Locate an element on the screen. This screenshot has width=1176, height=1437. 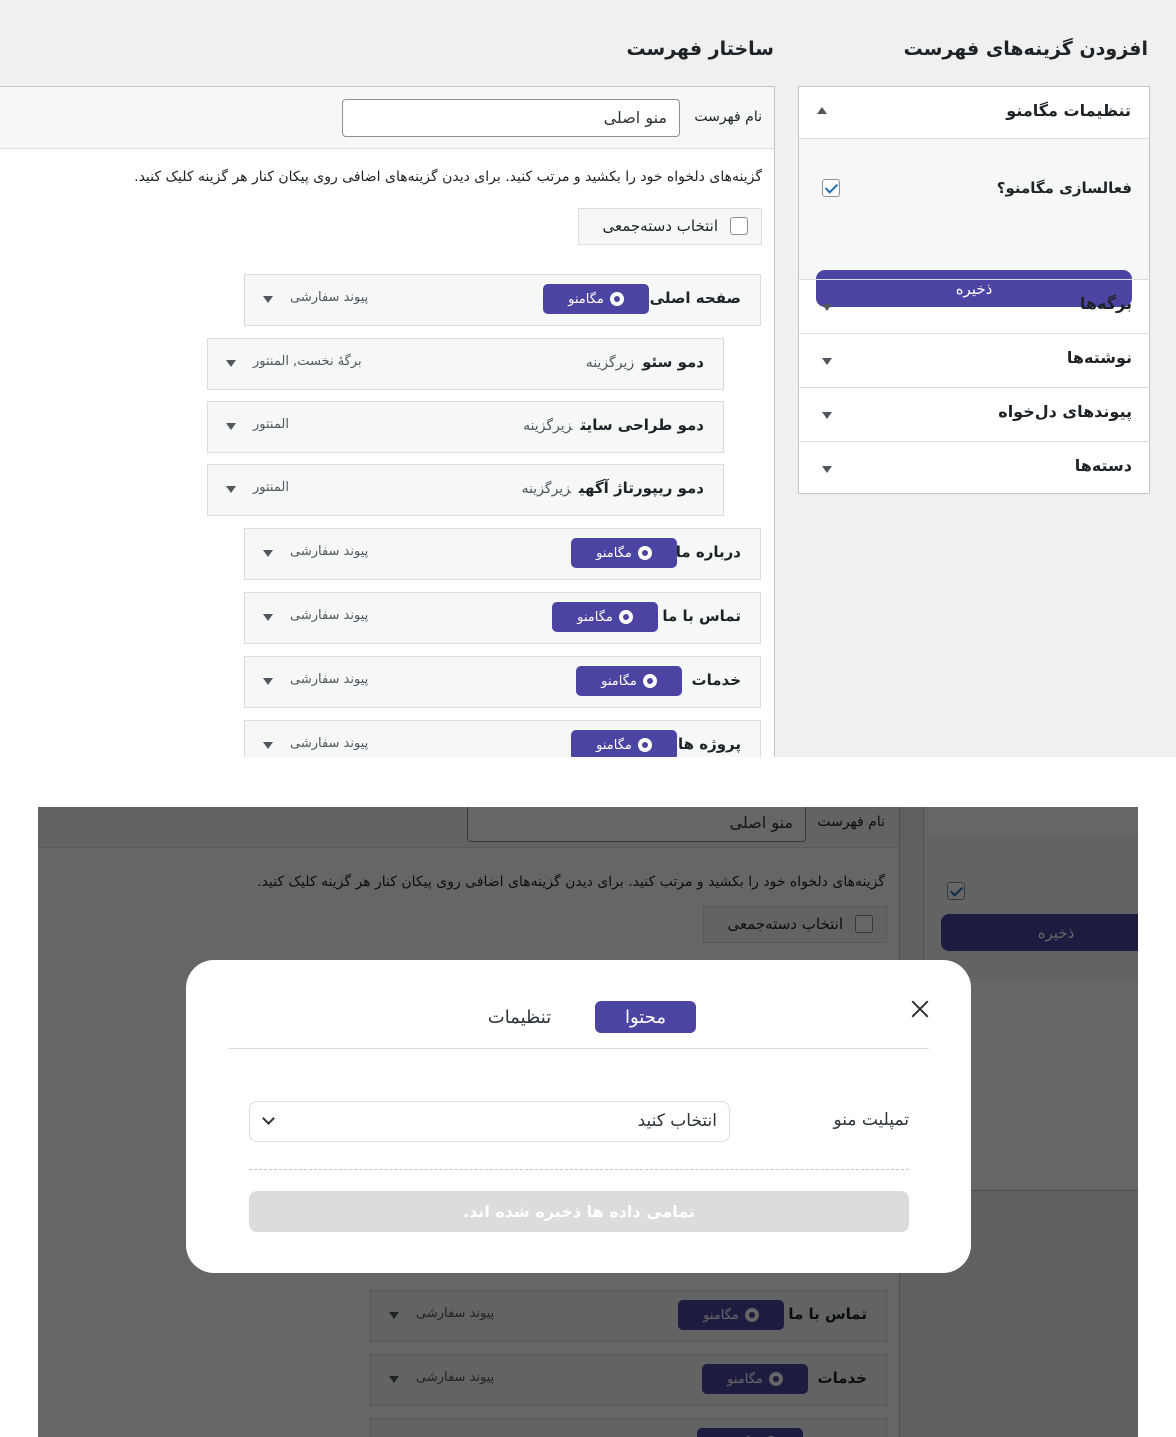
menu-item-type: برگهٔ نخست, المنتور is located at coordinates (307, 361).